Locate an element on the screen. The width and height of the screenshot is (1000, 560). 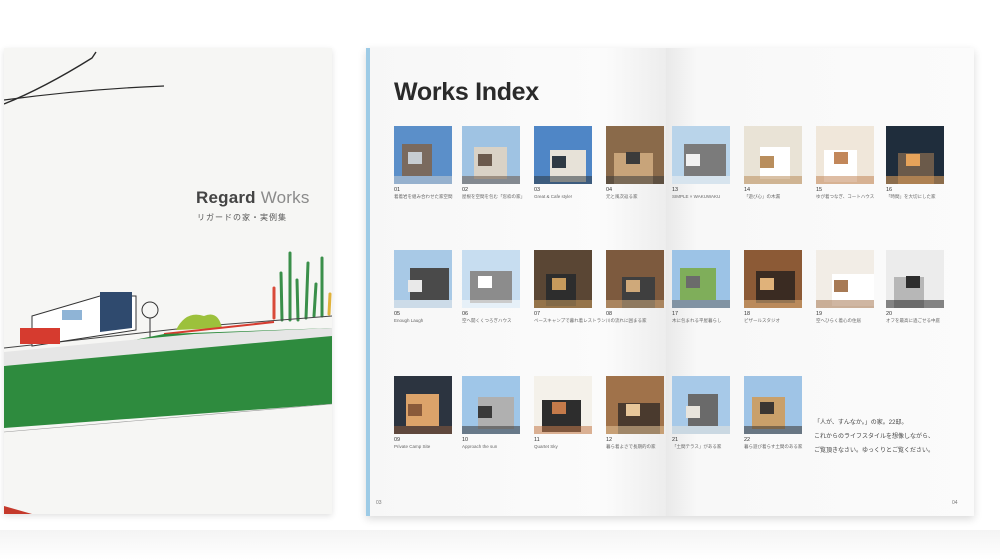
work-tile-16: 16 「時間」を大切にした家 is located at coordinates (915, 163).